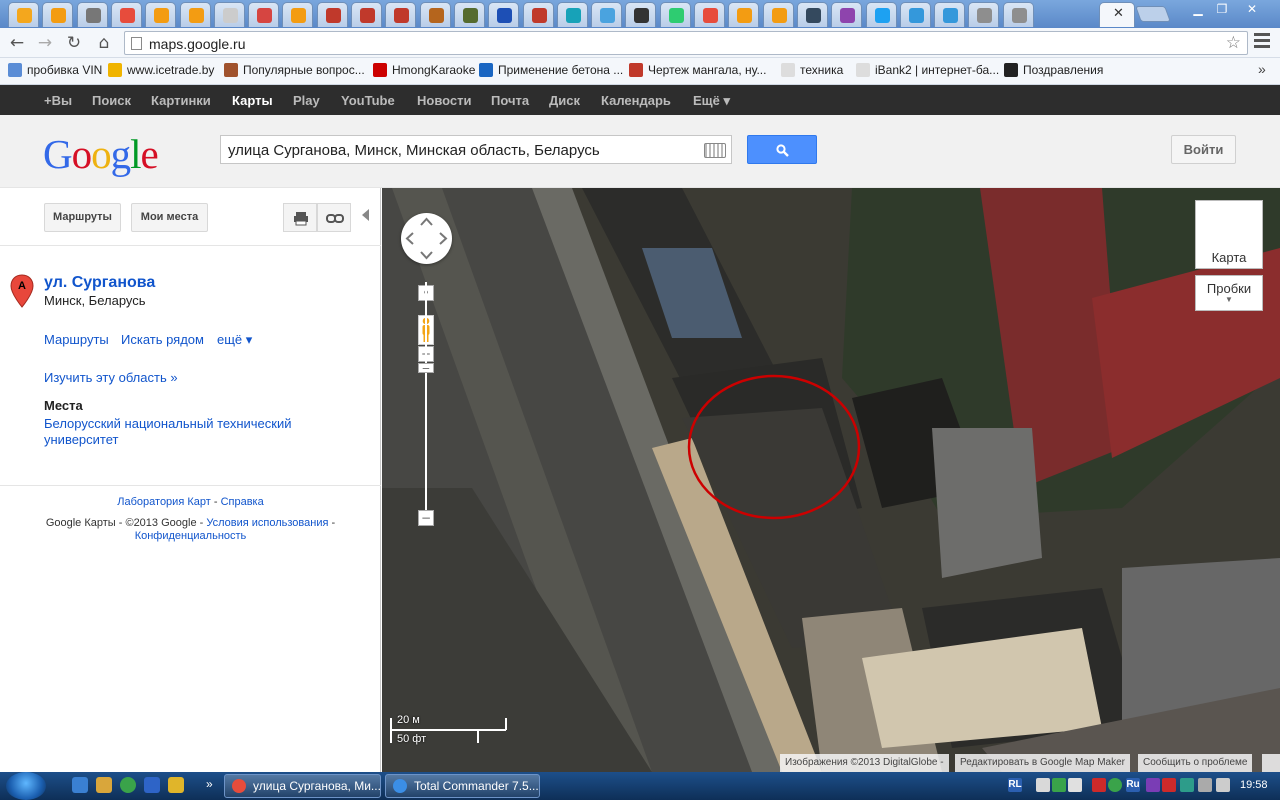 The image size is (1280, 800). Describe the element at coordinates (111, 100) in the screenshot. I see `gbar-item: Поиск` at that location.